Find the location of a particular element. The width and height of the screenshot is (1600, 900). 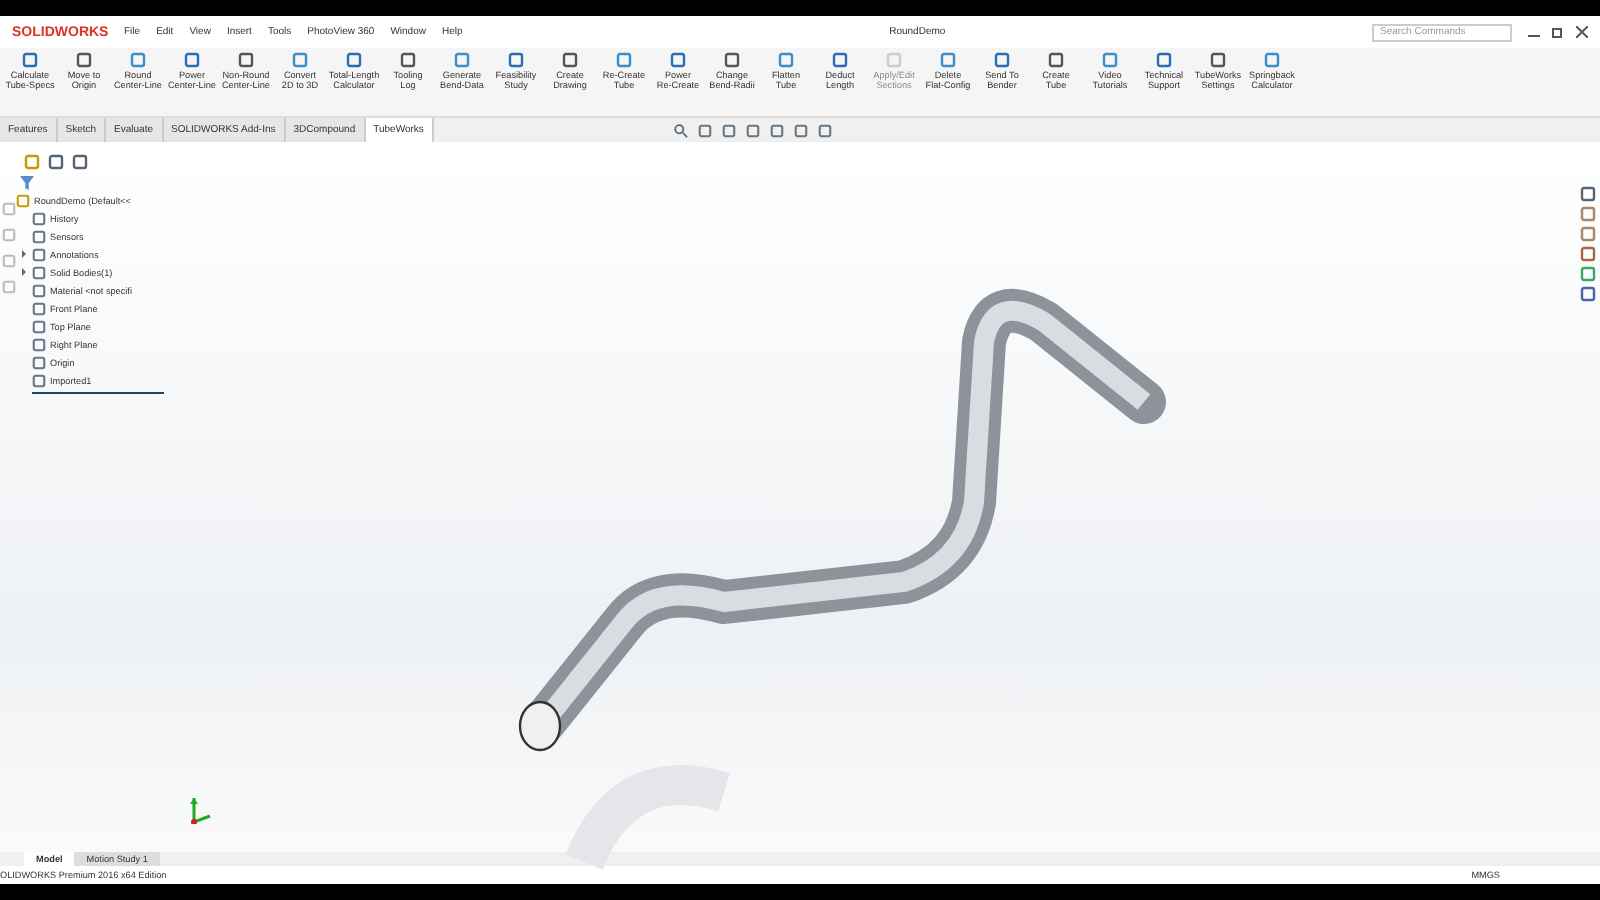

filter-icon is located at coordinates (27, 183).